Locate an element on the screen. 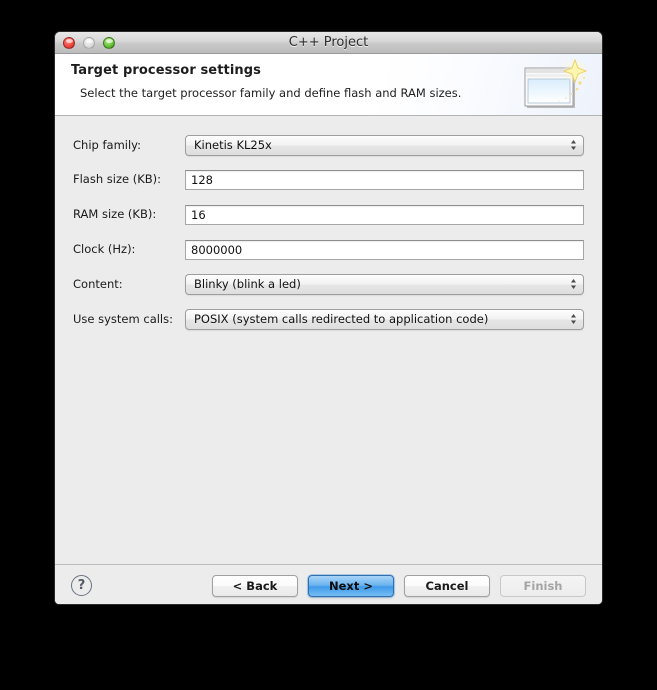 The width and height of the screenshot is (657, 690). dialog-buttons: < Back Next > Cancel Finish is located at coordinates (399, 585).